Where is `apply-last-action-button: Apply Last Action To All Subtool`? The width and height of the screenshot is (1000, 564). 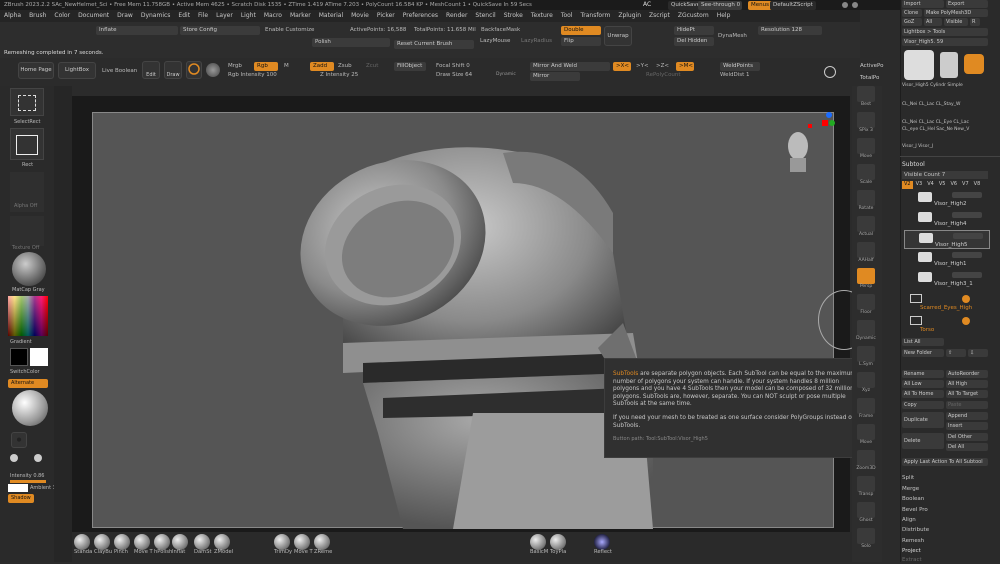 apply-last-action-button: Apply Last Action To All Subtool is located at coordinates (945, 462).